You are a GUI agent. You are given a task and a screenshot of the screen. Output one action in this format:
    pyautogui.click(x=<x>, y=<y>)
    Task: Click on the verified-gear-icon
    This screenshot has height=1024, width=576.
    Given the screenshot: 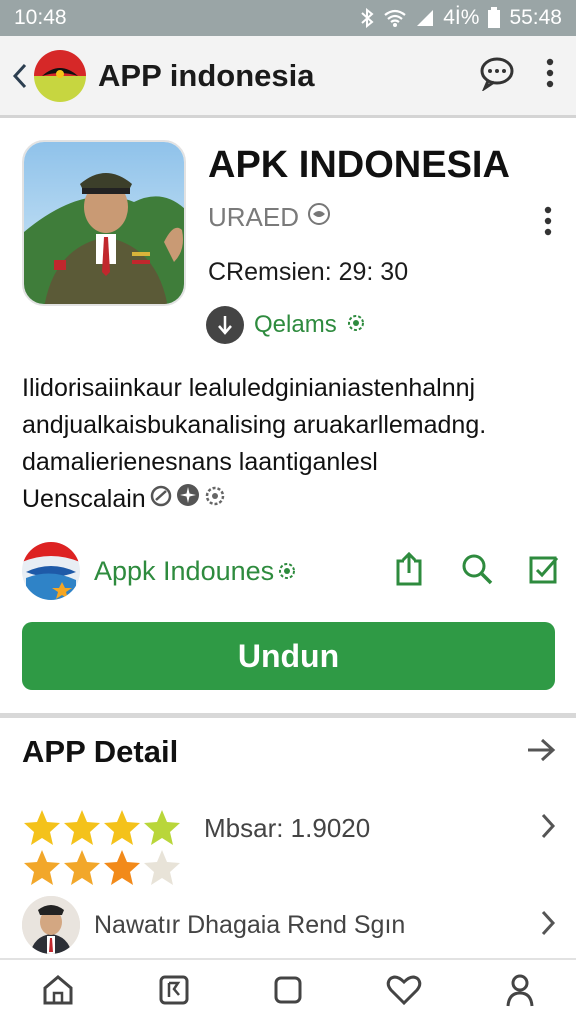 What is the action you would take?
    pyautogui.click(x=287, y=571)
    